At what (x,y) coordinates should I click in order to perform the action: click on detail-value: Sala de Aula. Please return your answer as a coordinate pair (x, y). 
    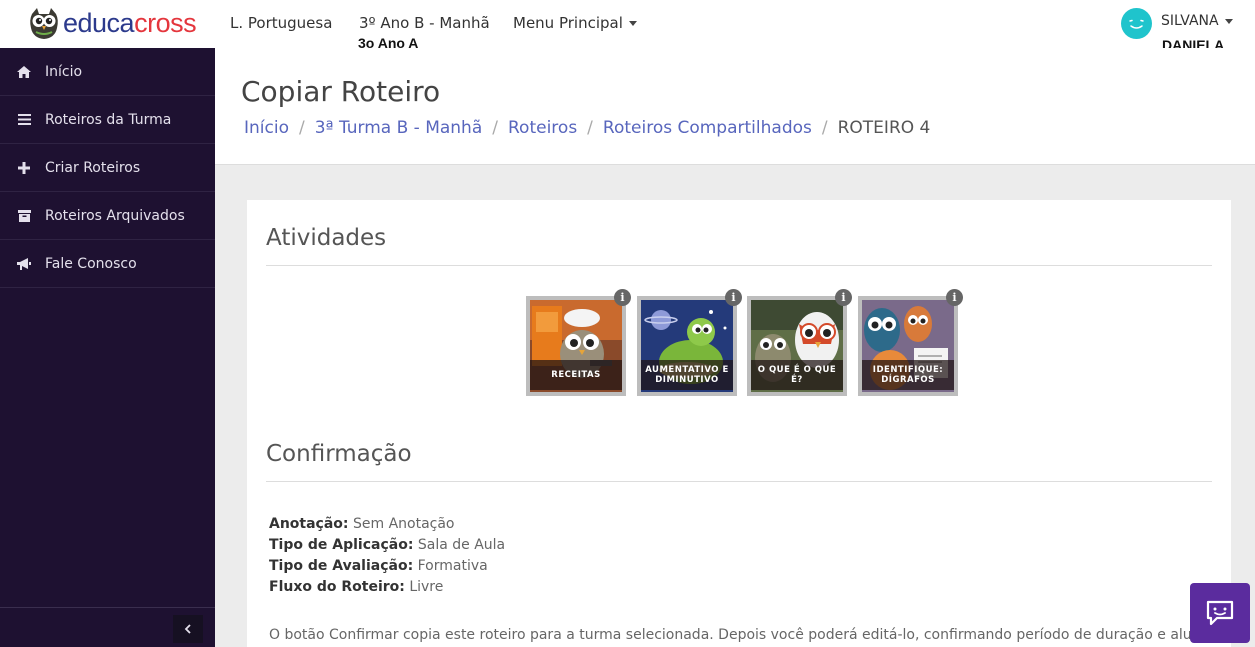
    Looking at the image, I should click on (461, 545).